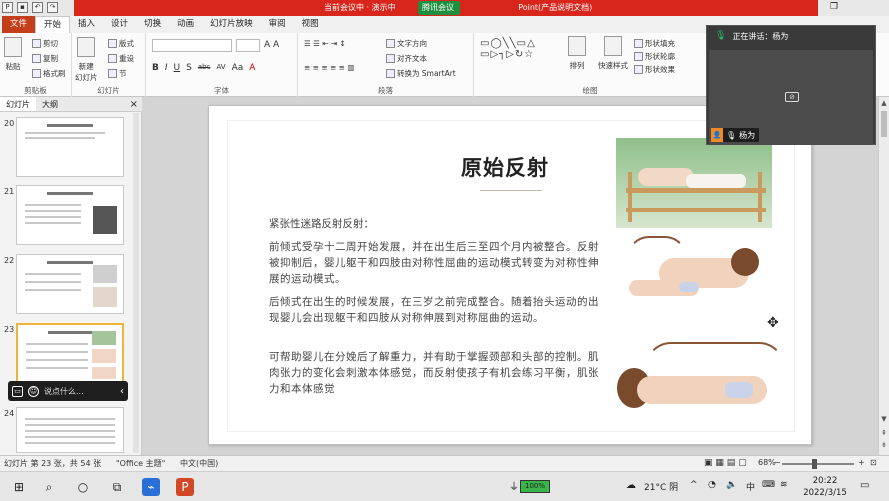 The height and width of the screenshot is (501, 889). Describe the element at coordinates (508, 49) in the screenshot. I see `shapes-gallery: ▭◯╲╲▭△ ▭▷┐▷↻☆` at that location.